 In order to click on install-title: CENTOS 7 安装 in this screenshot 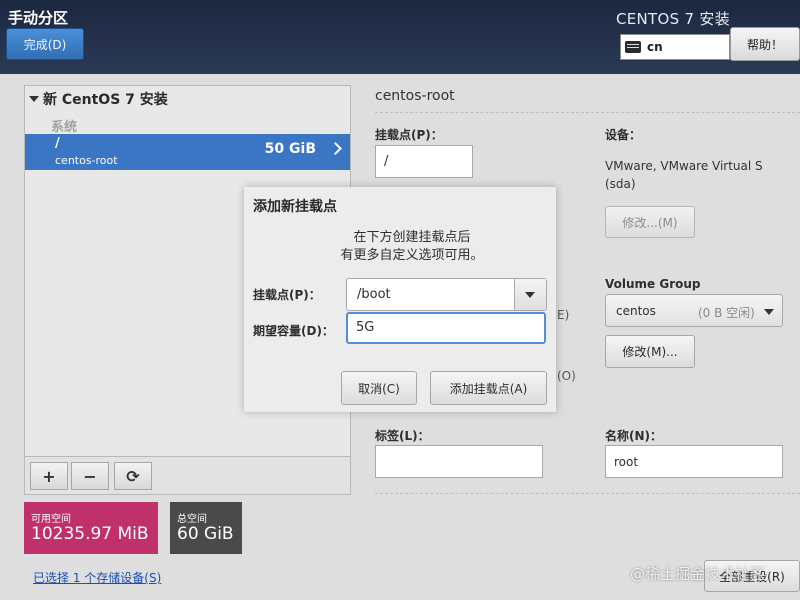, I will do `click(672, 19)`.